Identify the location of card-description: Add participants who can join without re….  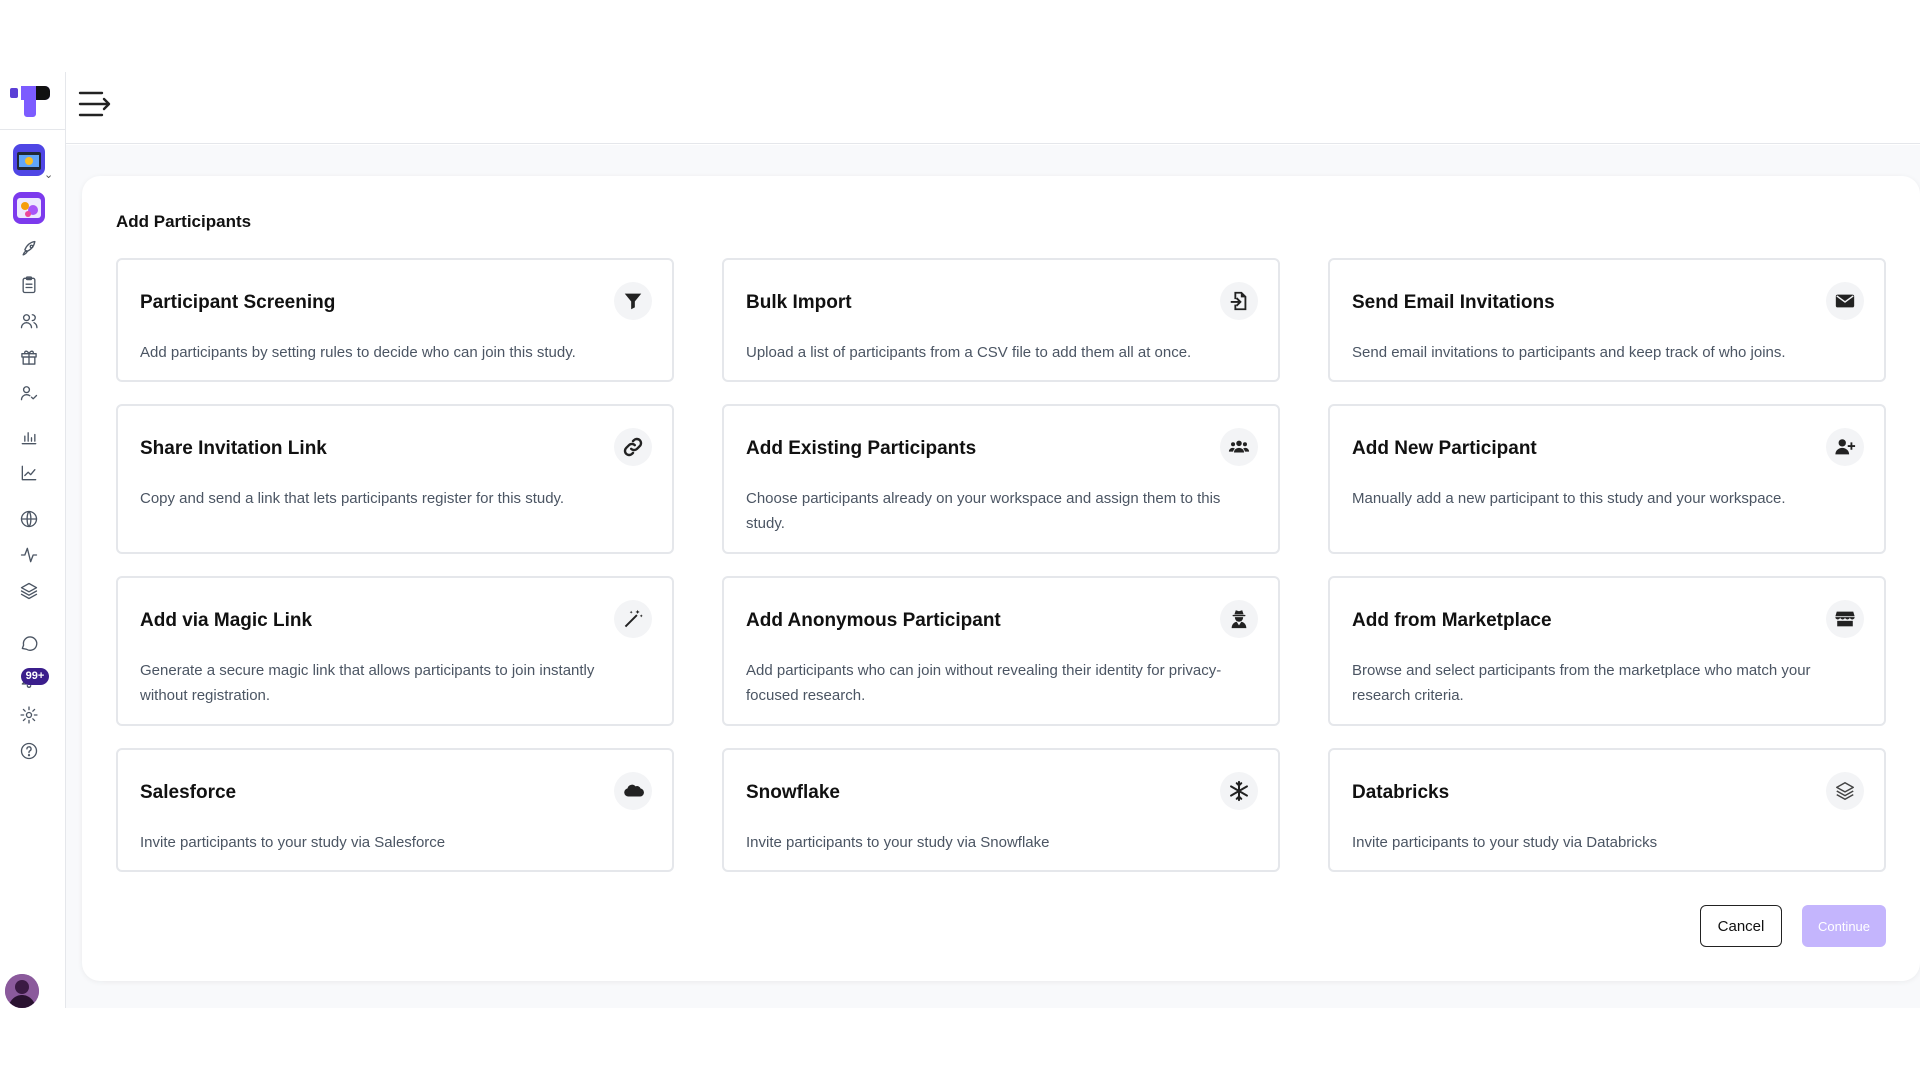
(984, 683).